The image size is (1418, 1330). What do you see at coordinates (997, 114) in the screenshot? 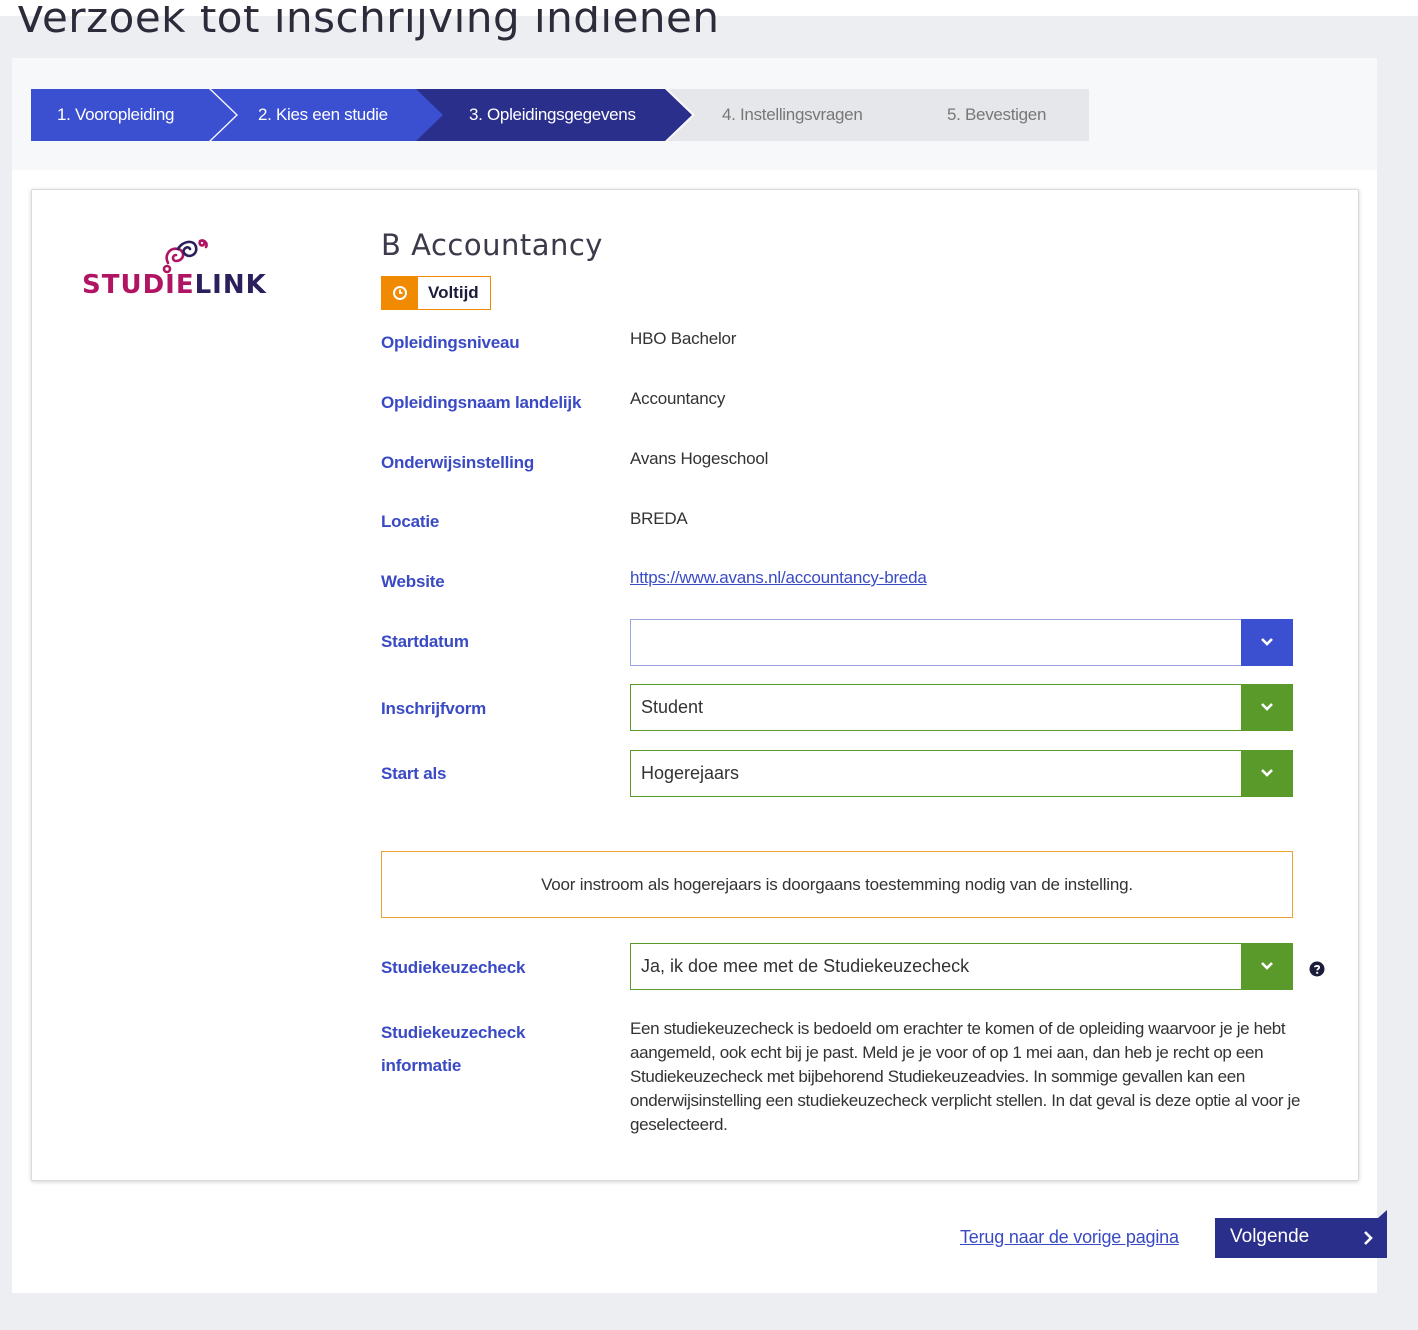
I see `step-label: 5. Bevestigen` at bounding box center [997, 114].